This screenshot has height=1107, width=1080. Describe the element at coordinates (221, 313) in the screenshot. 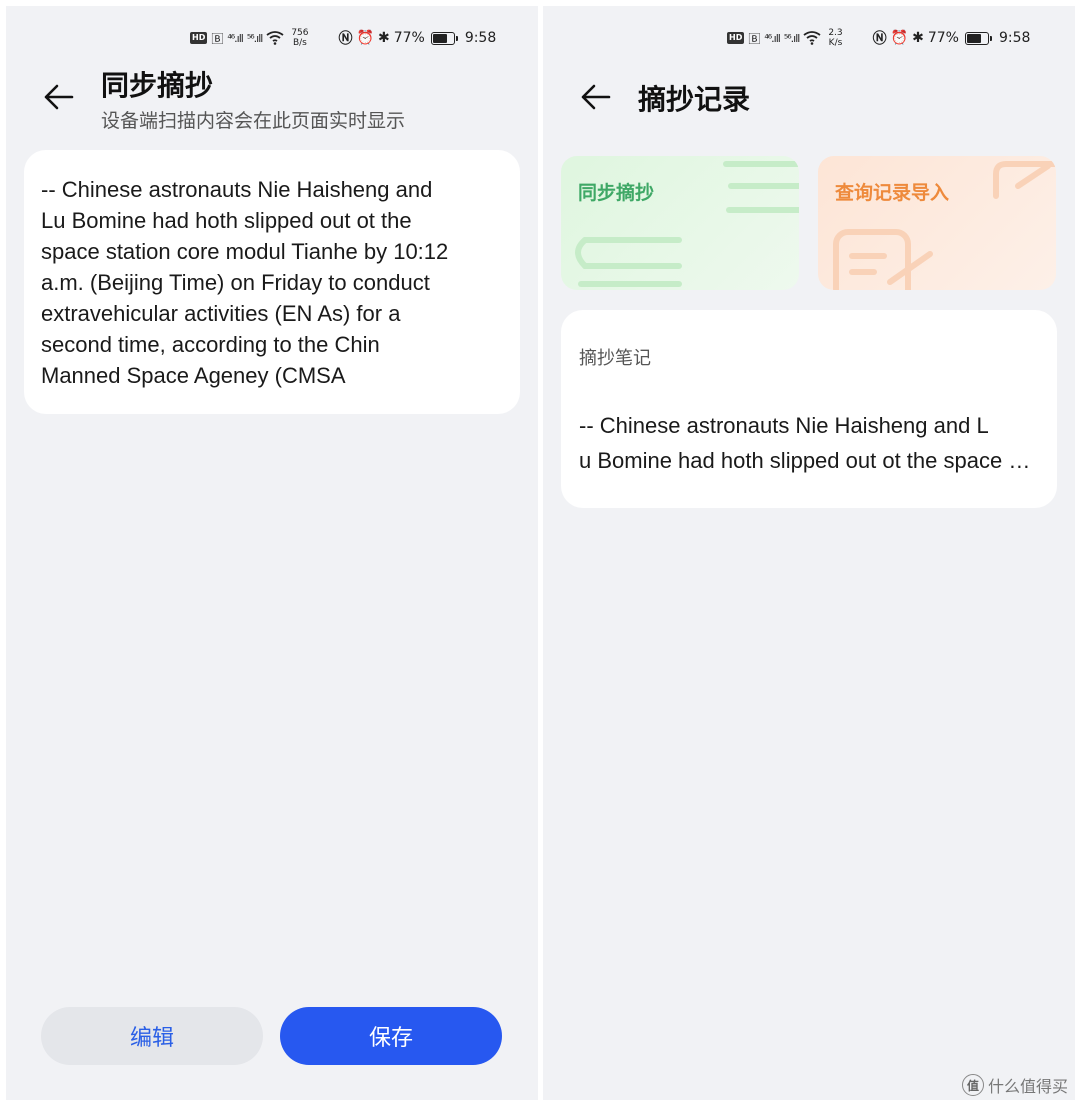

I see `content-line: extravehicular activities (EN As) for a` at that location.